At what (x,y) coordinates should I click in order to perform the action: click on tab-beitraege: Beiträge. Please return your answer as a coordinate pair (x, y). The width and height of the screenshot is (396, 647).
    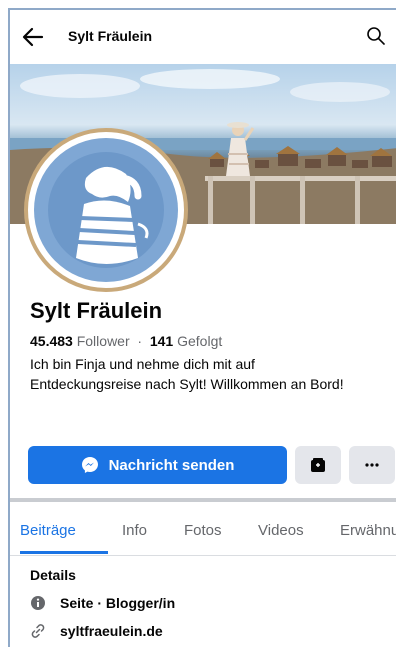
    Looking at the image, I should click on (48, 530).